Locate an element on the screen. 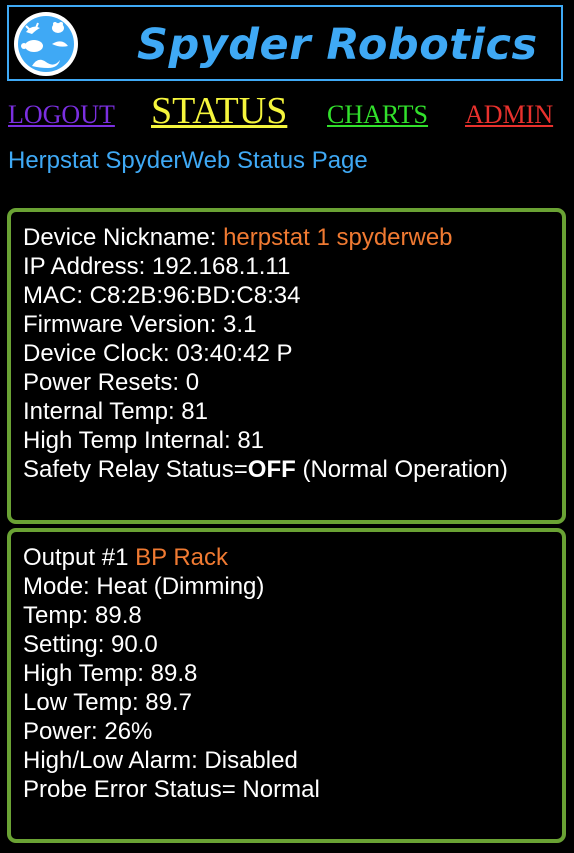  output-name: BP Rack is located at coordinates (182, 557).